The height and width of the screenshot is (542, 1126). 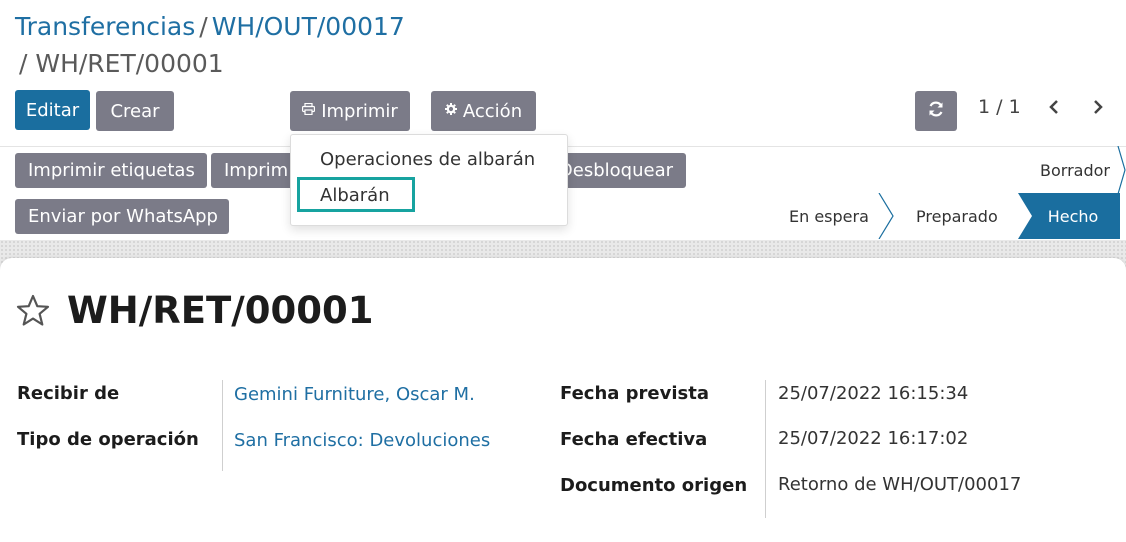 I want to click on edit-button-label: Editar, so click(x=52, y=110).